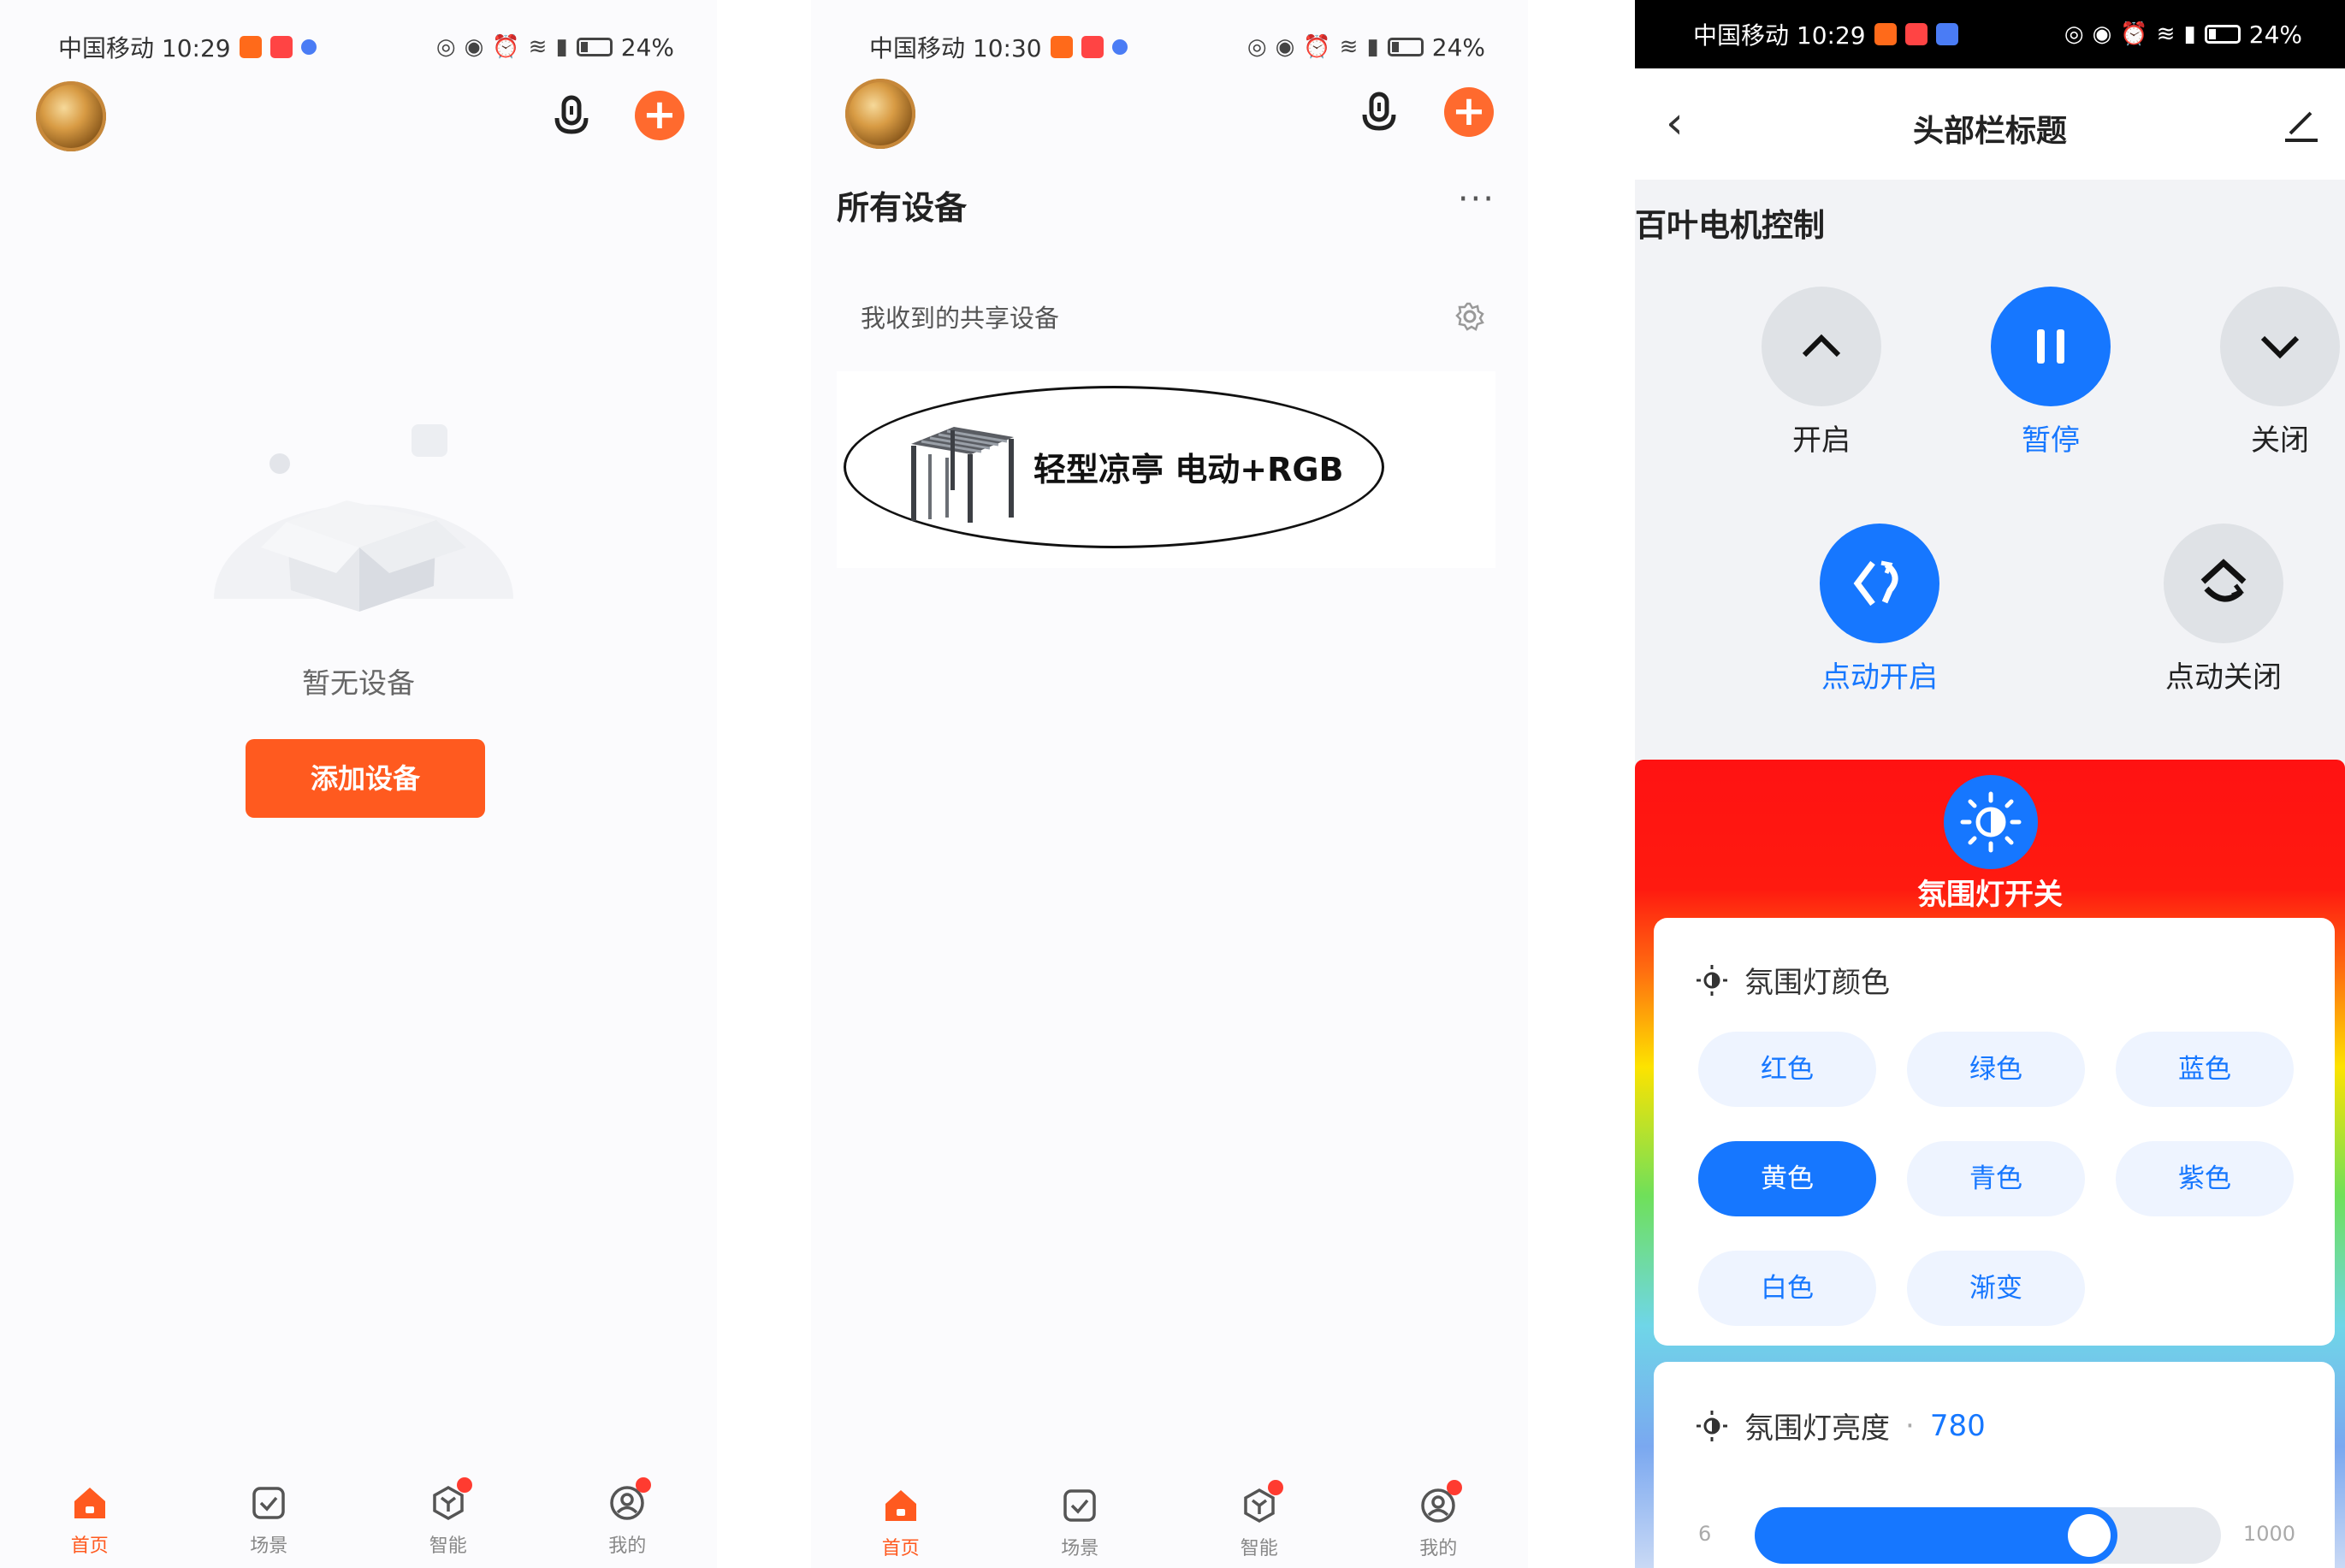 This screenshot has height=1568, width=2345. I want to click on brightness-card: 氛围灯亮度 · 780 6 1000, so click(1994, 1465).